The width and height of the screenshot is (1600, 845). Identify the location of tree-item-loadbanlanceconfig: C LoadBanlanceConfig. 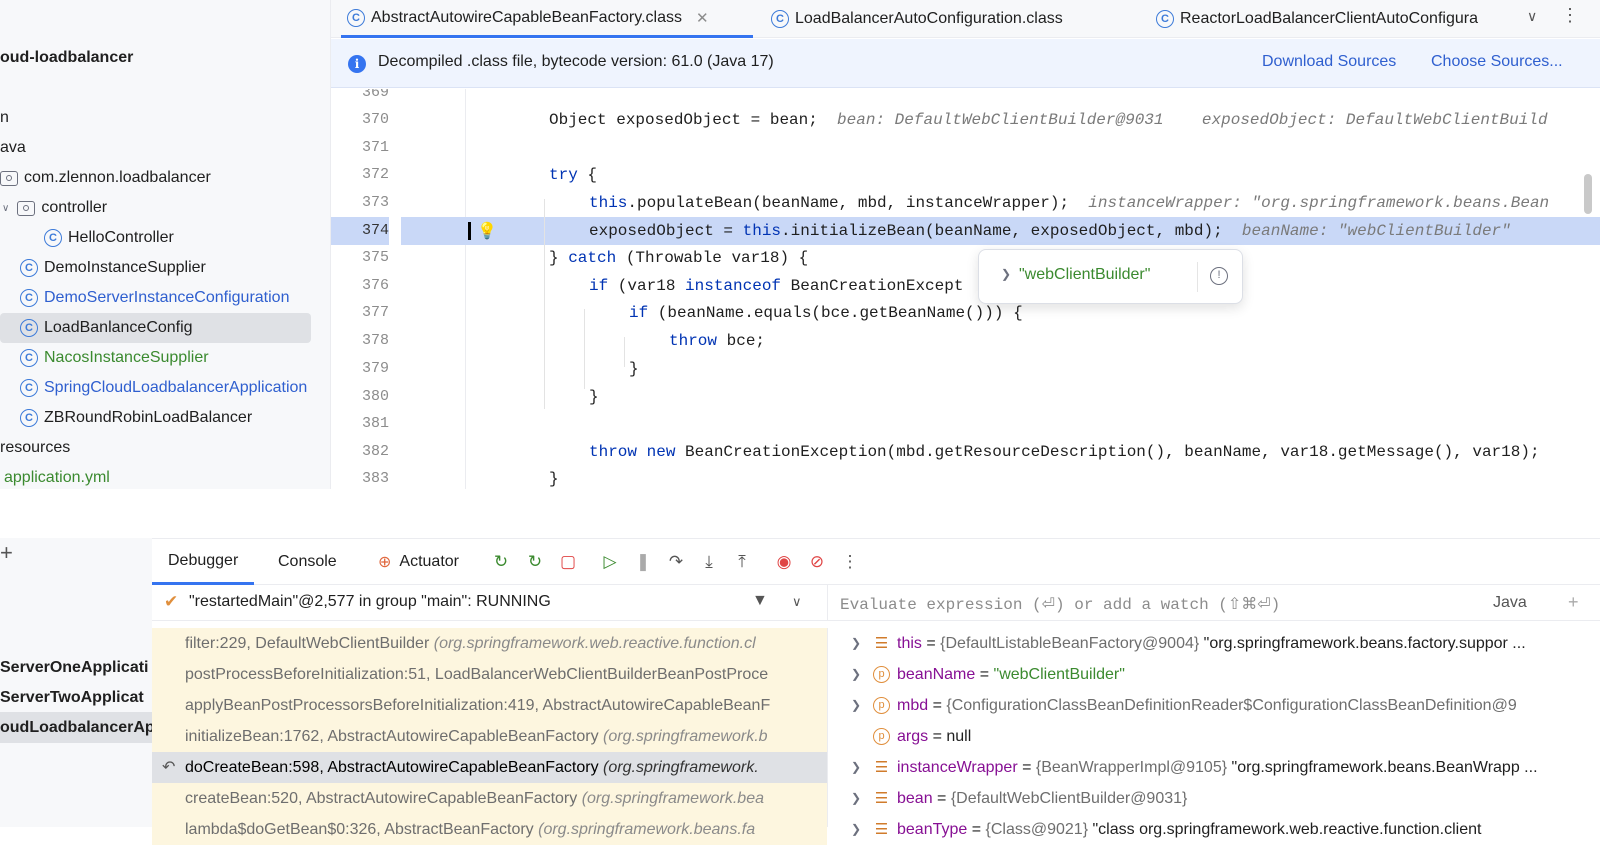
(155, 328).